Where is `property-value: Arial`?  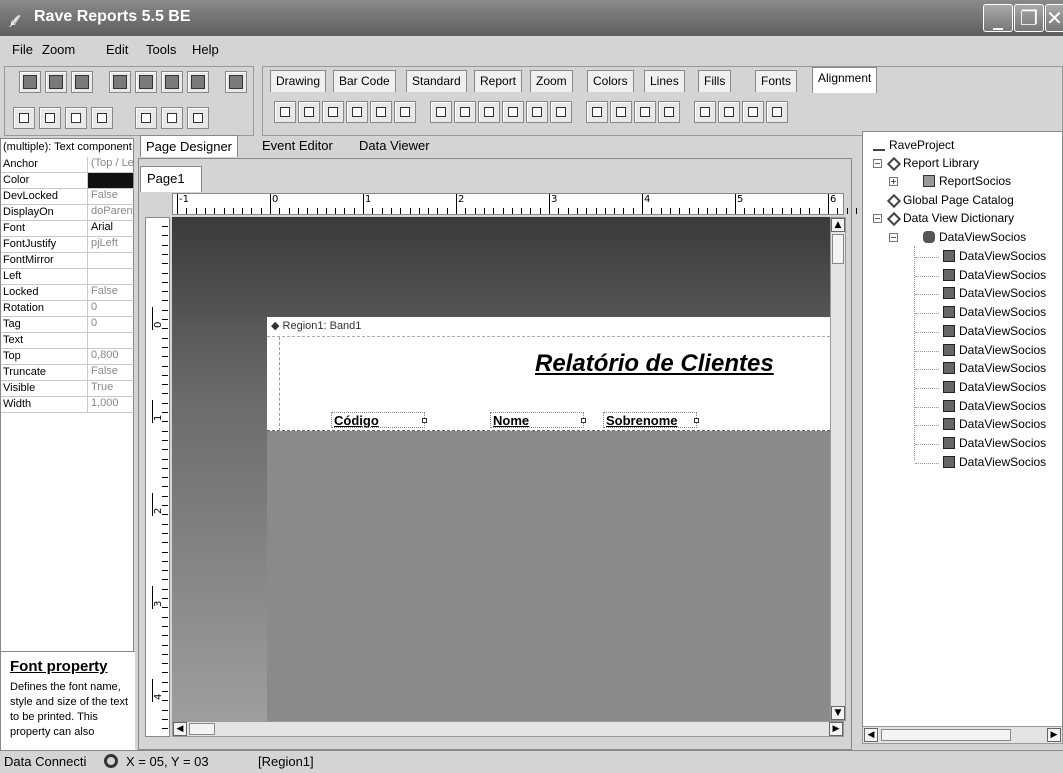
property-value: Arial is located at coordinates (110, 228).